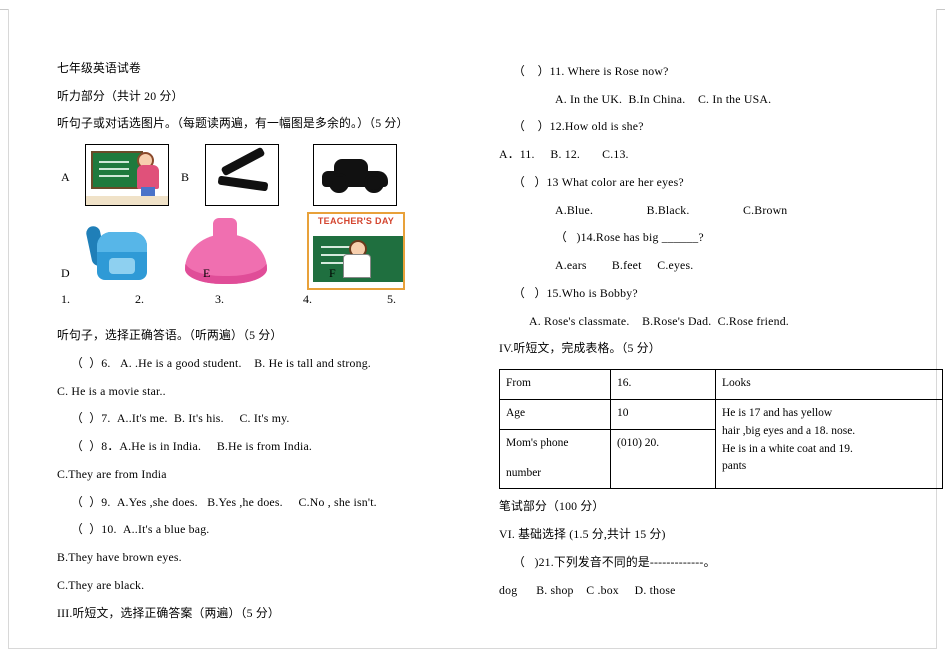 The image size is (945, 655). Describe the element at coordinates (671, 209) in the screenshot. I see `question-13-options: A.Blue. B.Black. C.Brown` at that location.